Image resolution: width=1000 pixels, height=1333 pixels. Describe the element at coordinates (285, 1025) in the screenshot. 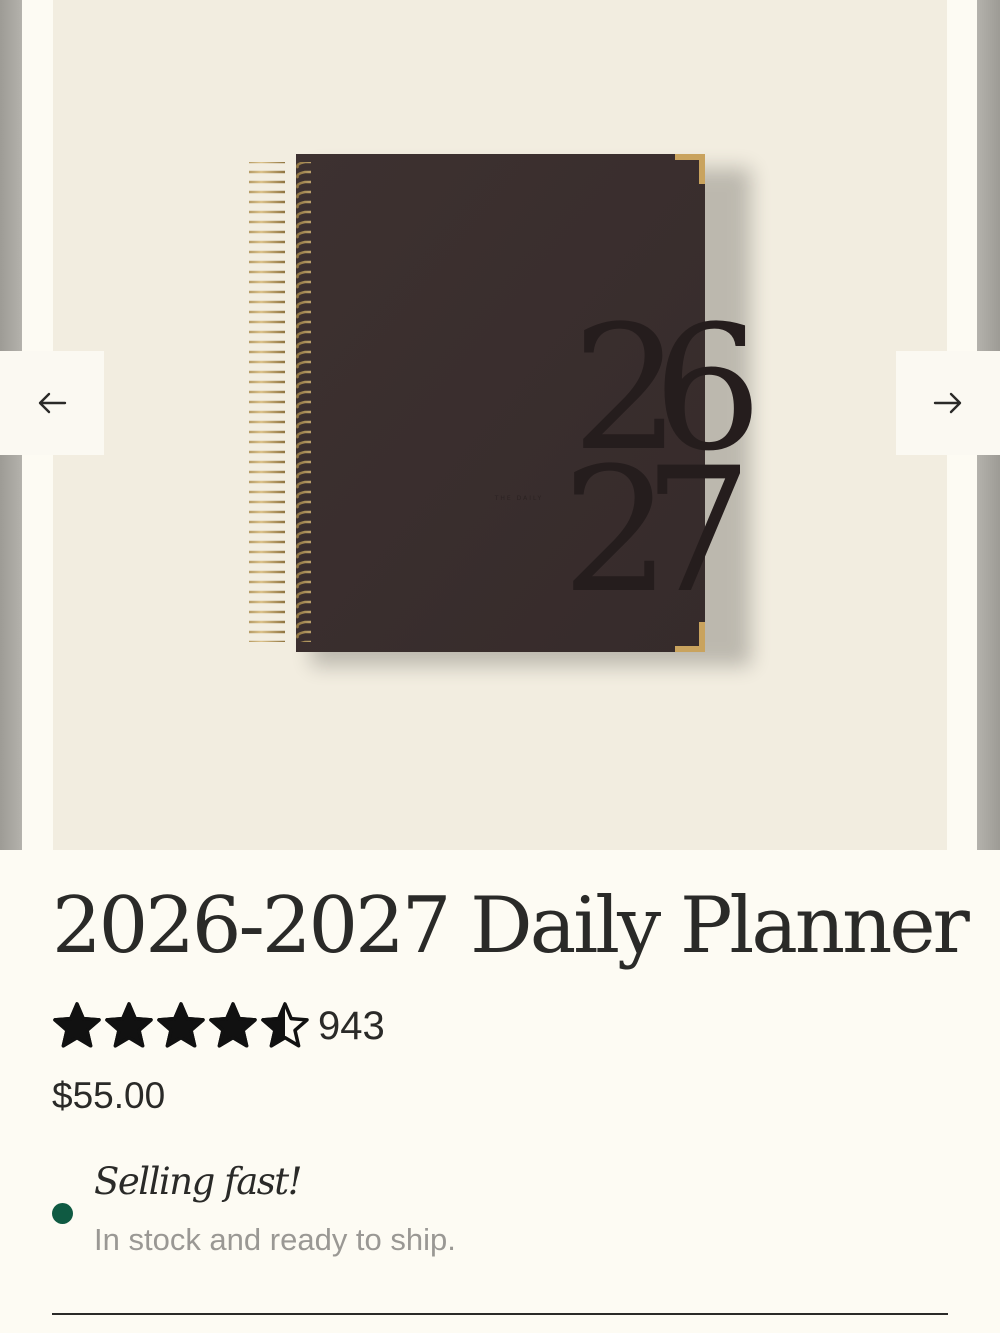

I see `star-half-icon` at that location.